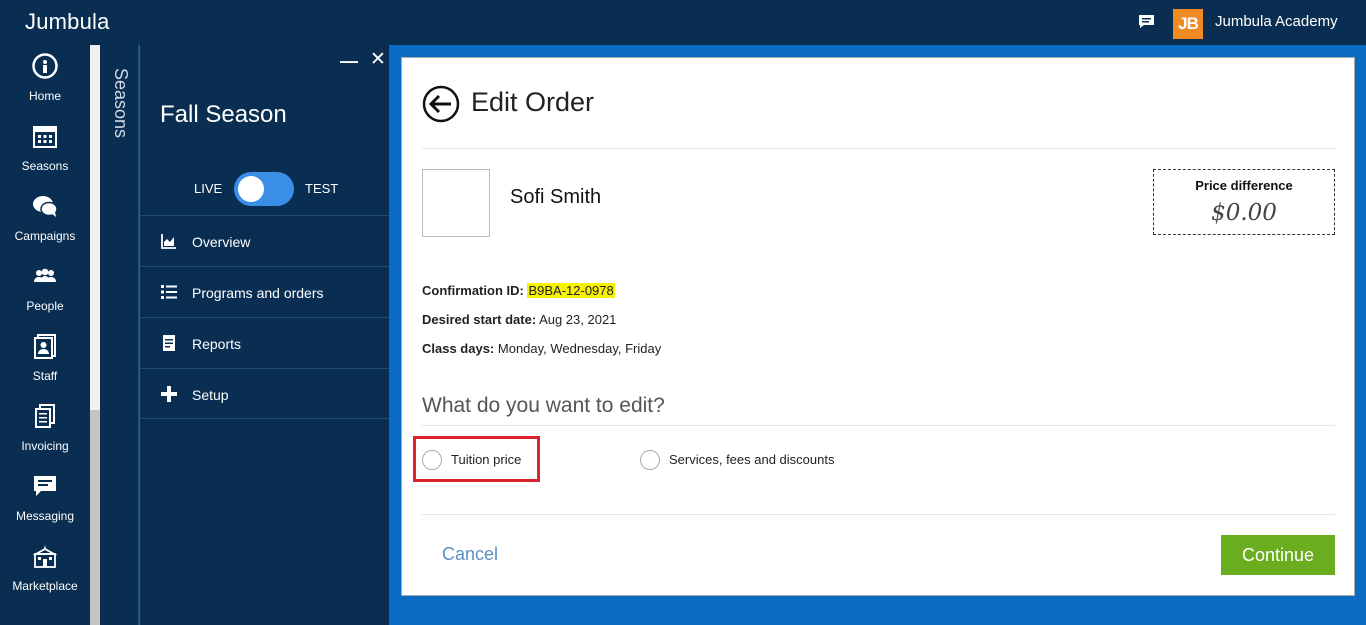 Image resolution: width=1366 pixels, height=625 pixels. I want to click on nav-label: People, so click(45, 306).